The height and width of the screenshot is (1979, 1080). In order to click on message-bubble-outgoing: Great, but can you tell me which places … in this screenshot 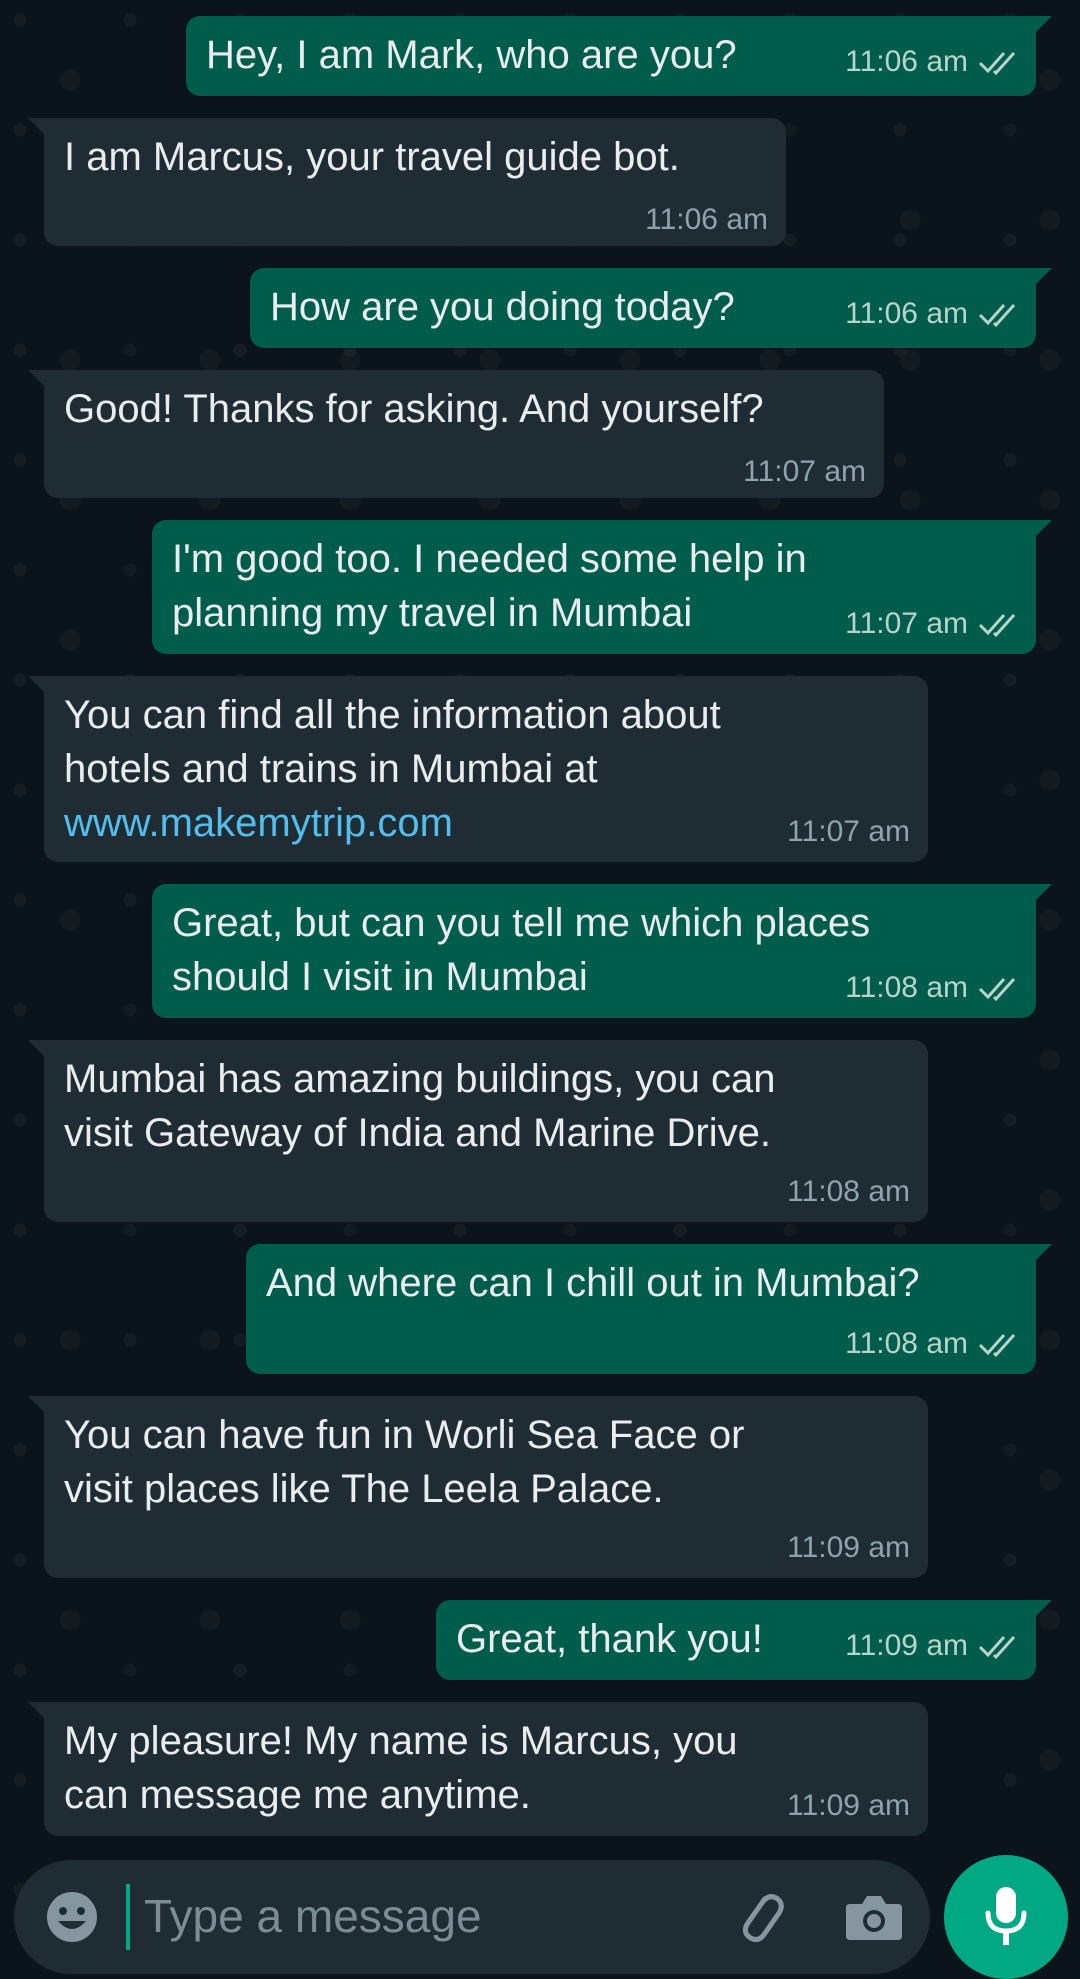, I will do `click(602, 951)`.